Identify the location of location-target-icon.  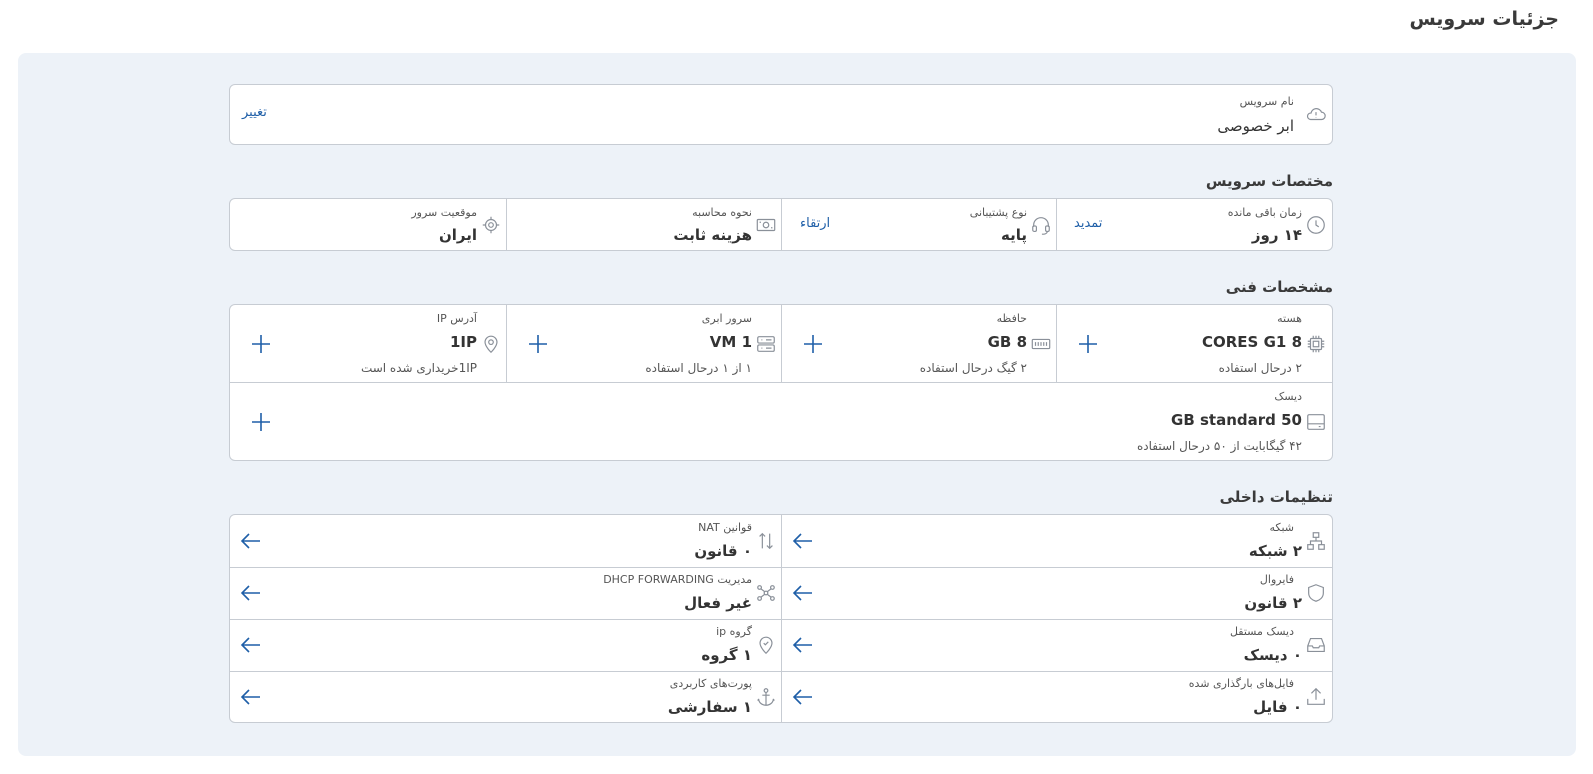
(491, 225).